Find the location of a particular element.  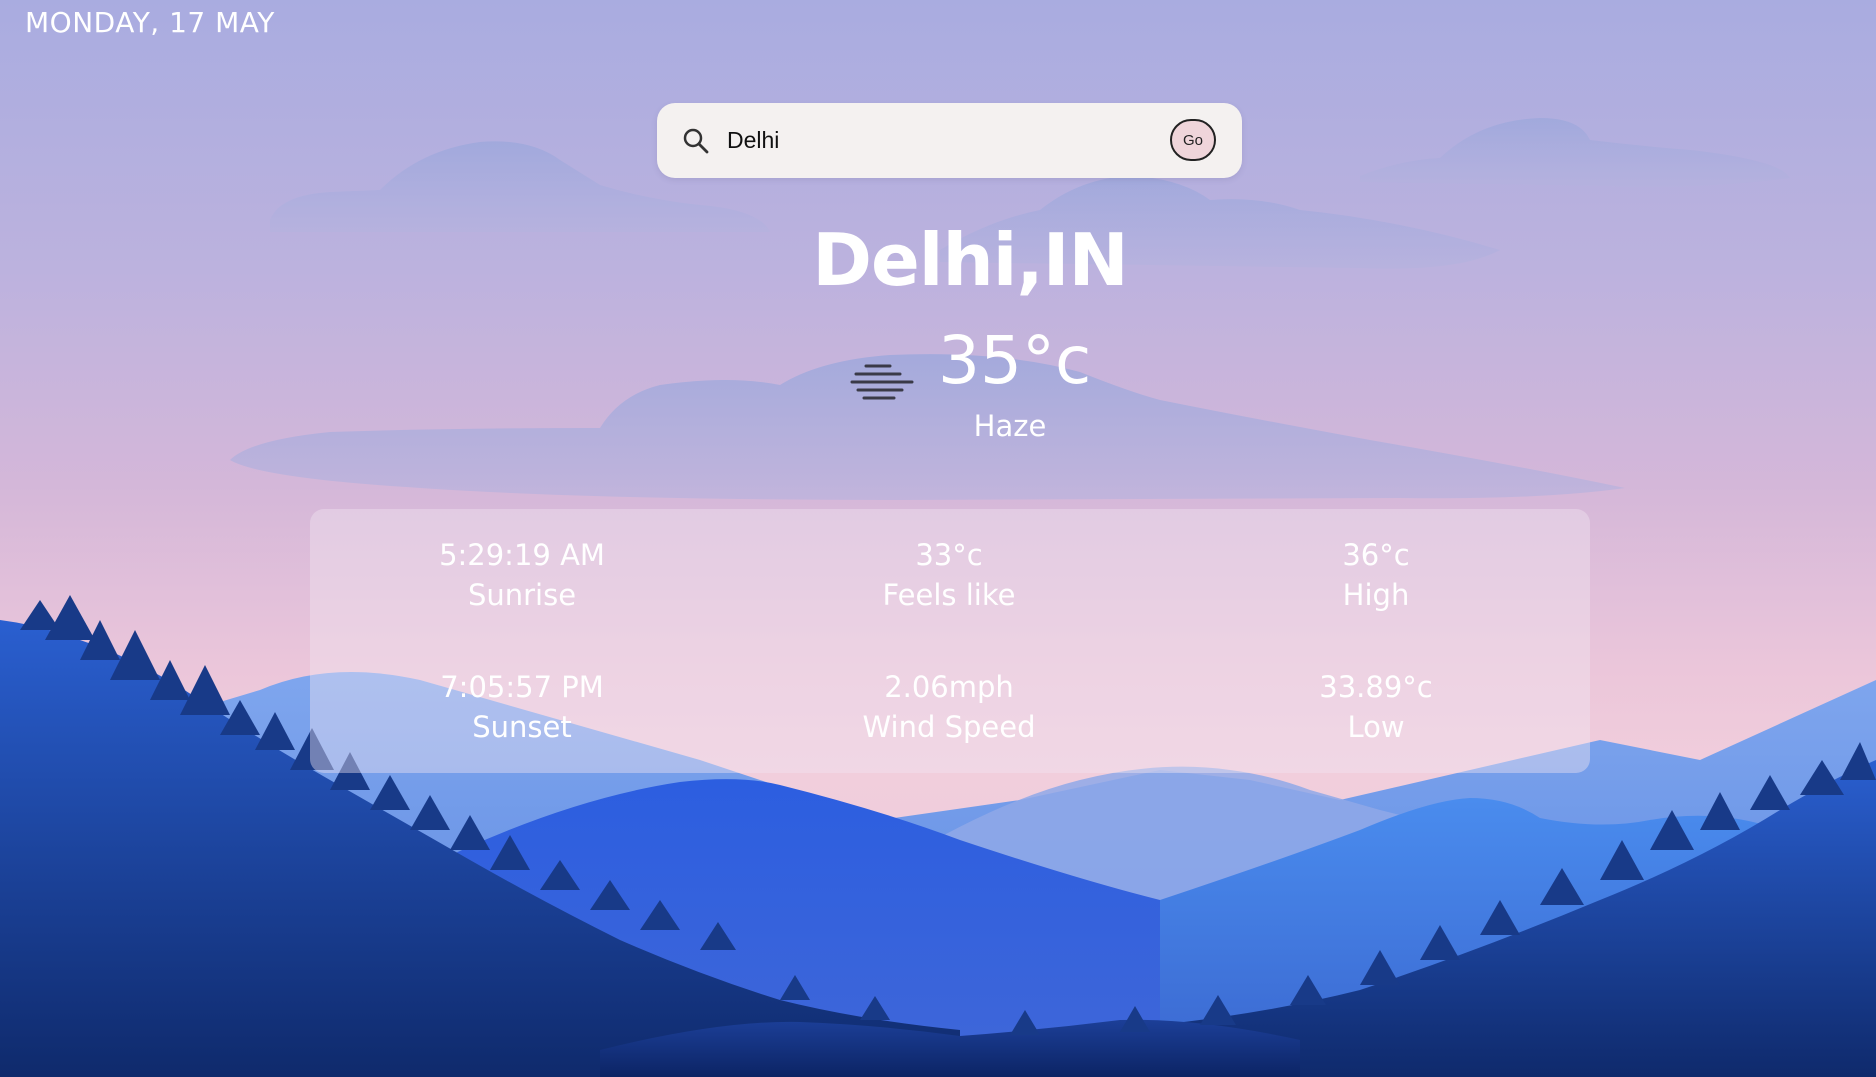

wind-speed-detail: 2.06mph Wind Speed is located at coordinates (949, 707).